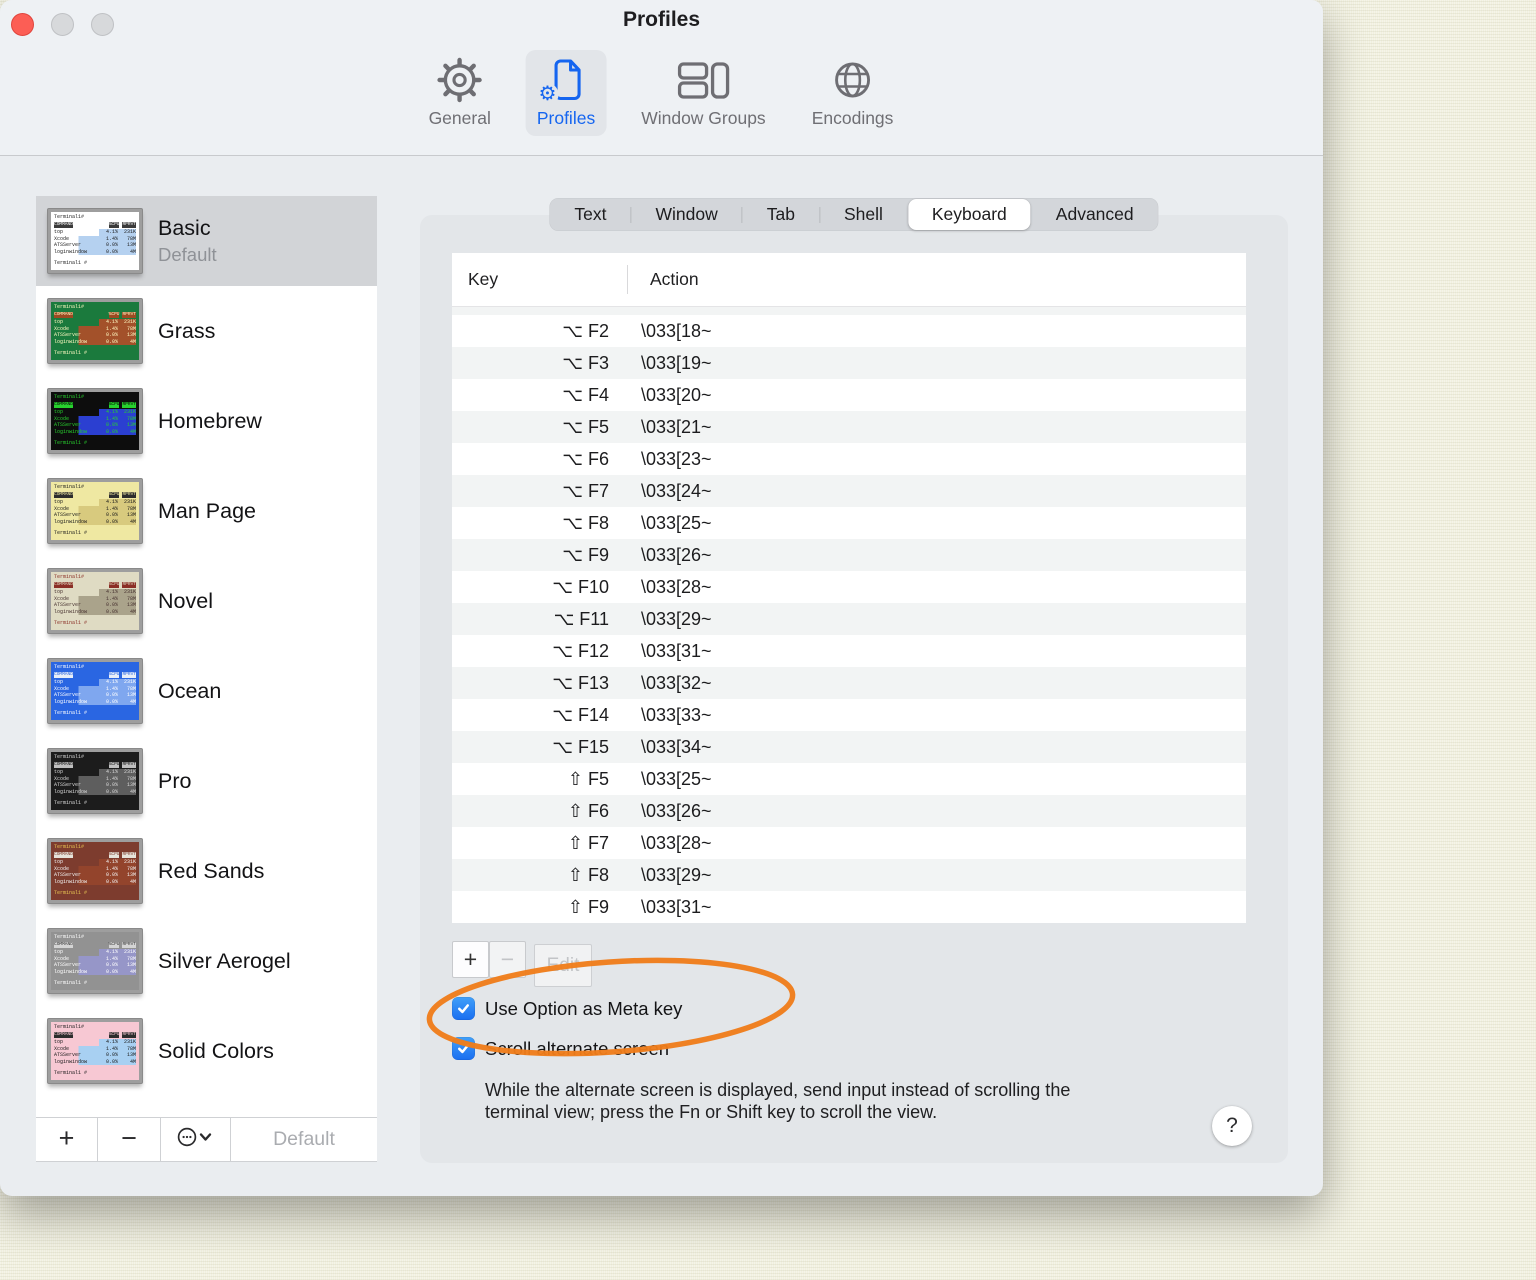 This screenshot has height=1280, width=1536. I want to click on column-divider, so click(627, 279).